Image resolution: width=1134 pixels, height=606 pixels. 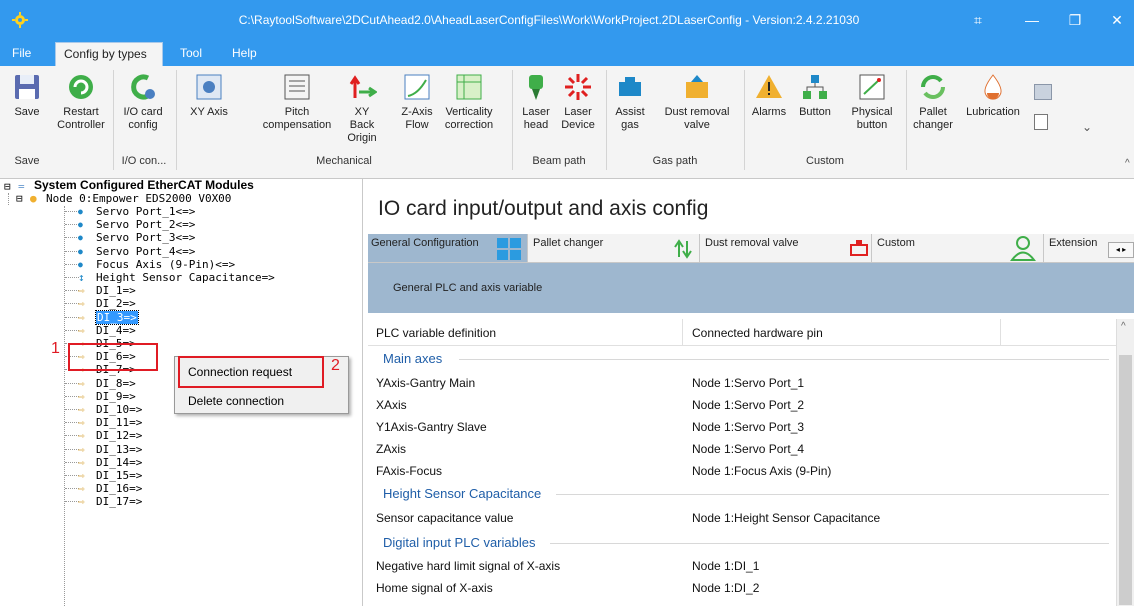 I want to click on list-view-icon, so click(x=1041, y=122).